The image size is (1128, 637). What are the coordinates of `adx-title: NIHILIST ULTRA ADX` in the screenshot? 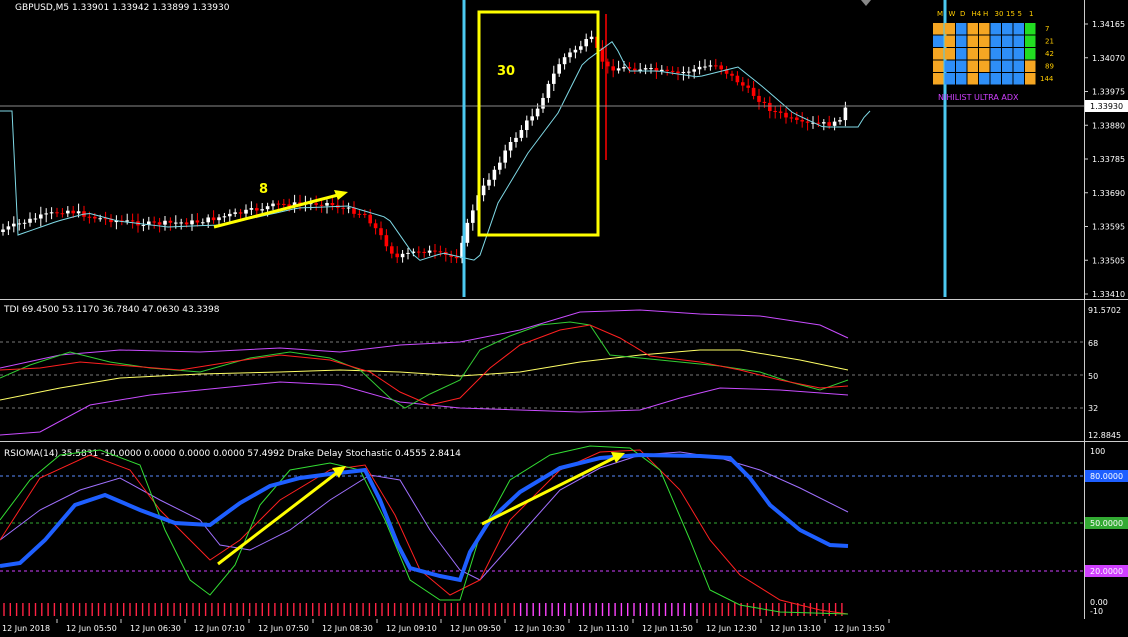 It's located at (978, 97).